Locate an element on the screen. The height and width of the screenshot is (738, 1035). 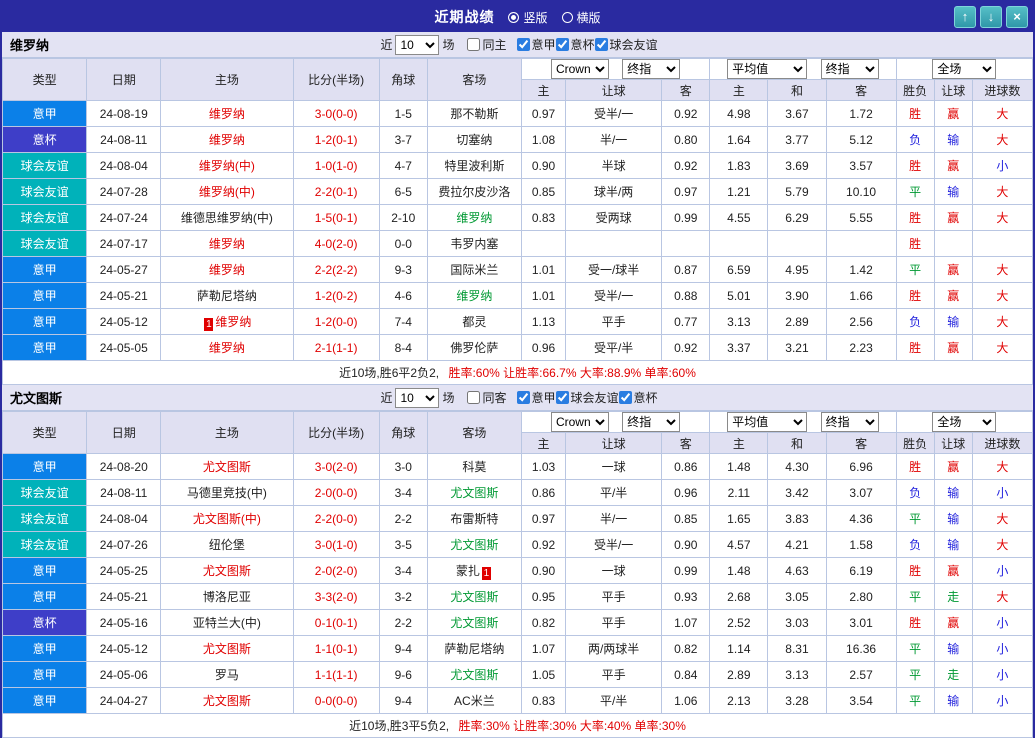
close-button: × is located at coordinates (1017, 17).